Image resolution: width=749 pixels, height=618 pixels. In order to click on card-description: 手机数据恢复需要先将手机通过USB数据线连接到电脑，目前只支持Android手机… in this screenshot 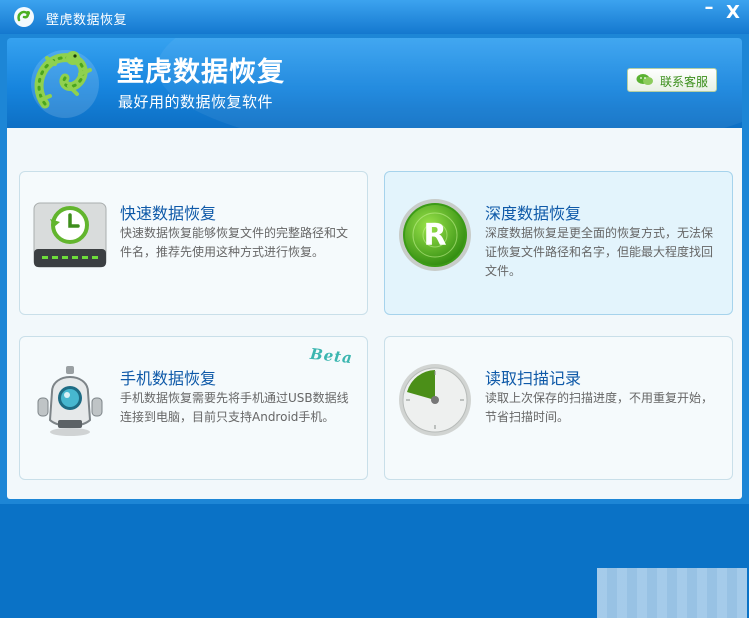, I will do `click(234, 407)`.